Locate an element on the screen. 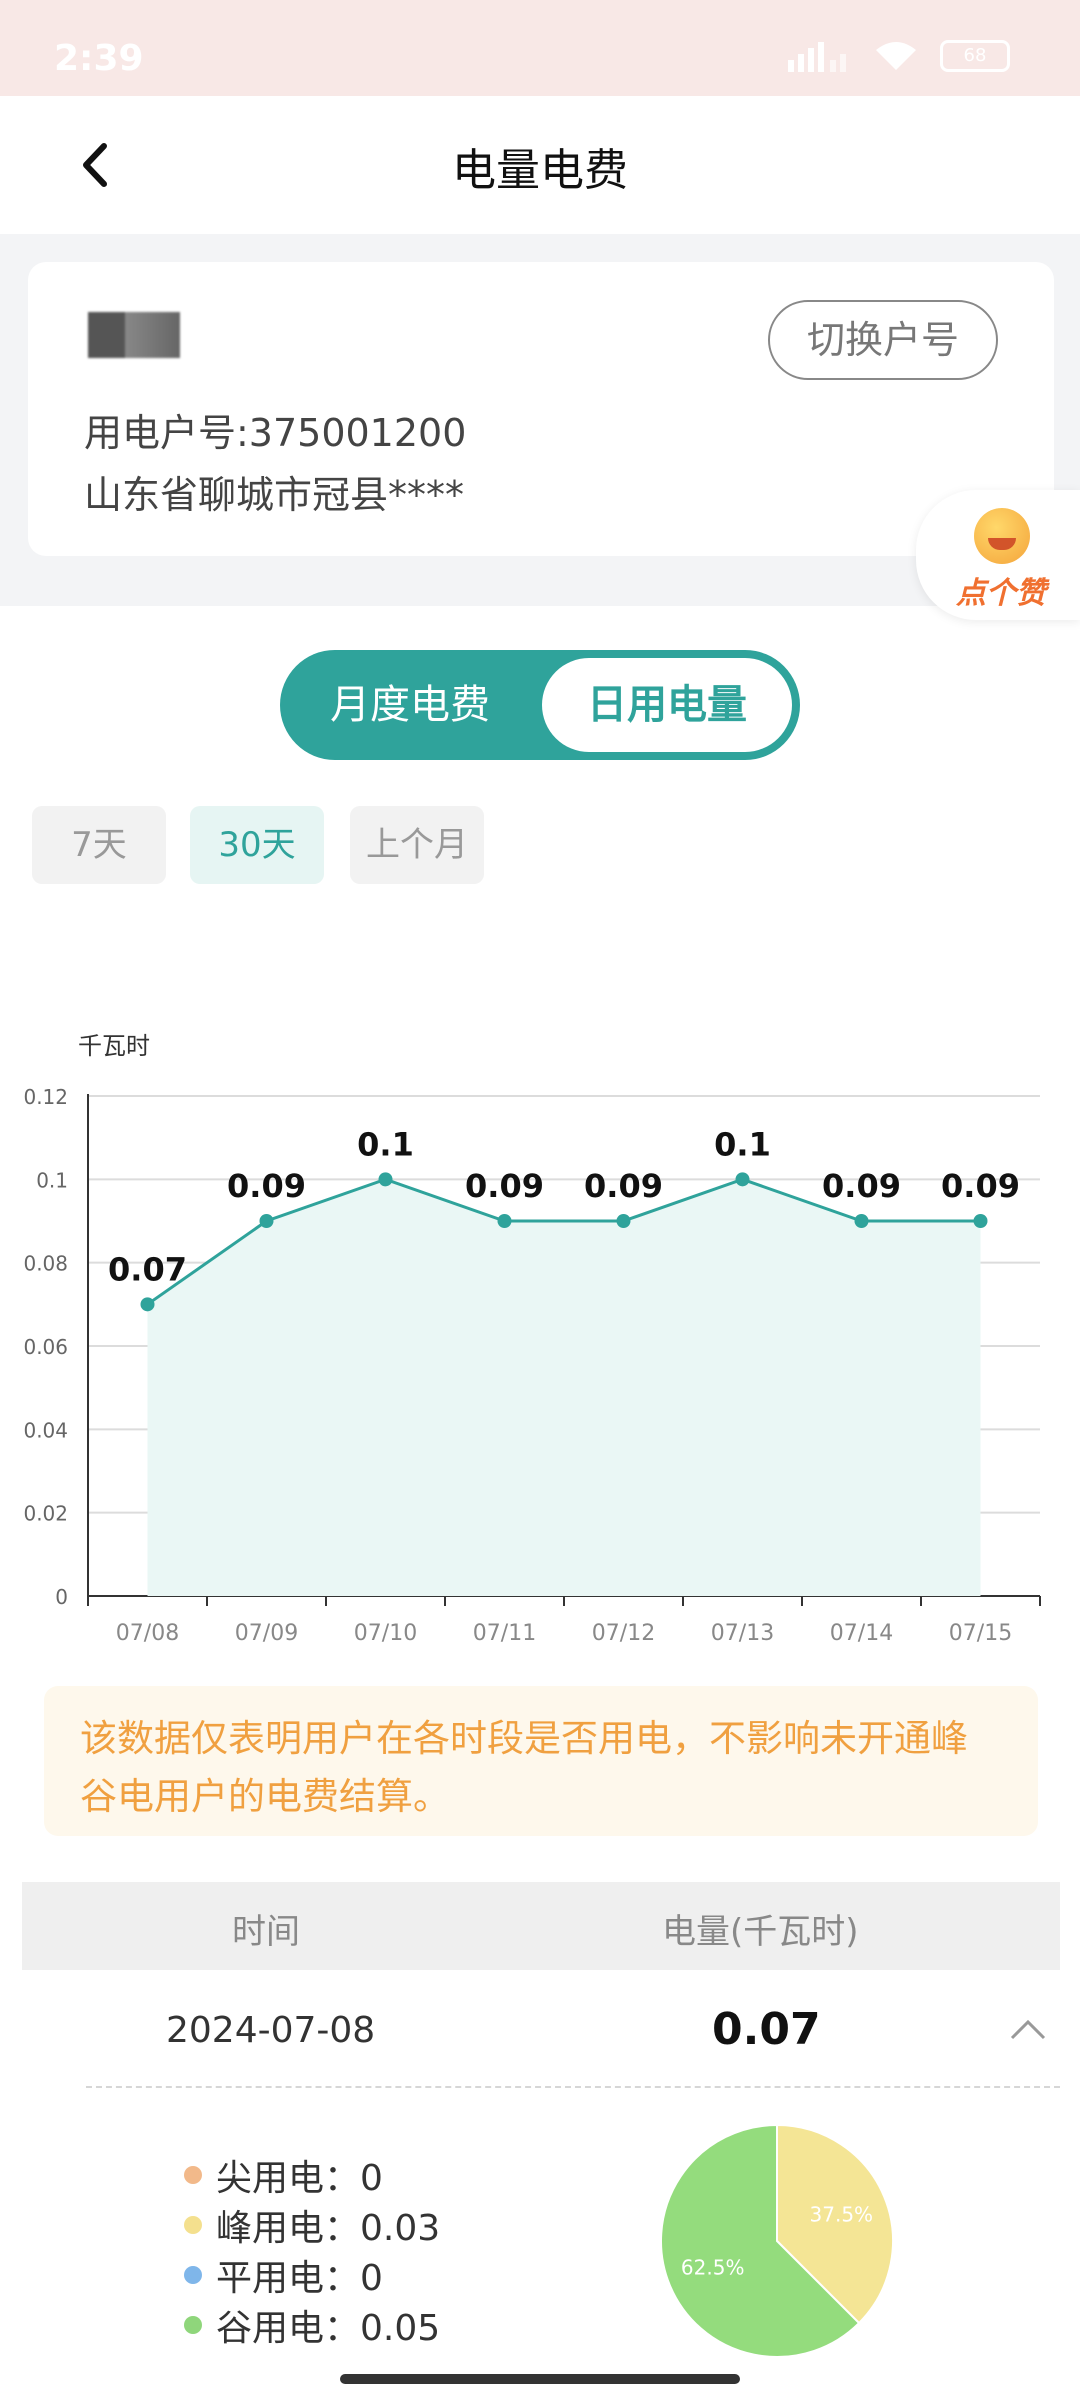 The width and height of the screenshot is (1080, 2400). legend-label: 峰用电：0.03 is located at coordinates (328, 2228).